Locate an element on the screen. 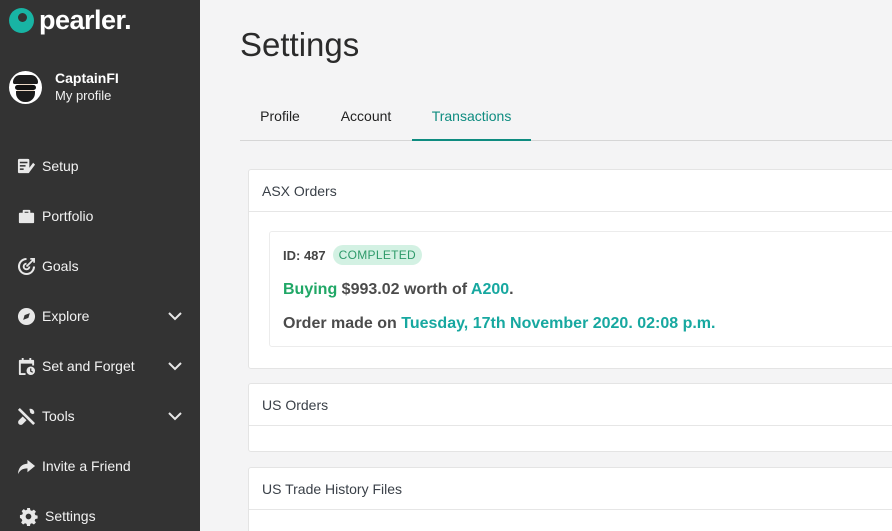 Image resolution: width=892 pixels, height=531 pixels. avatar is located at coordinates (25, 87).